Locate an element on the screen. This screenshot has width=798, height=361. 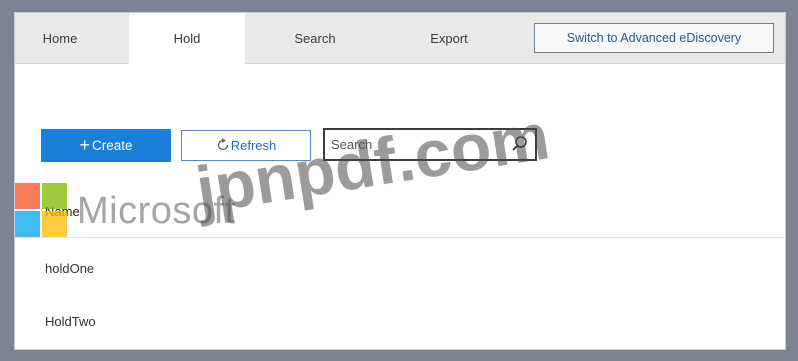
tab-hold: Hold is located at coordinates (187, 38).